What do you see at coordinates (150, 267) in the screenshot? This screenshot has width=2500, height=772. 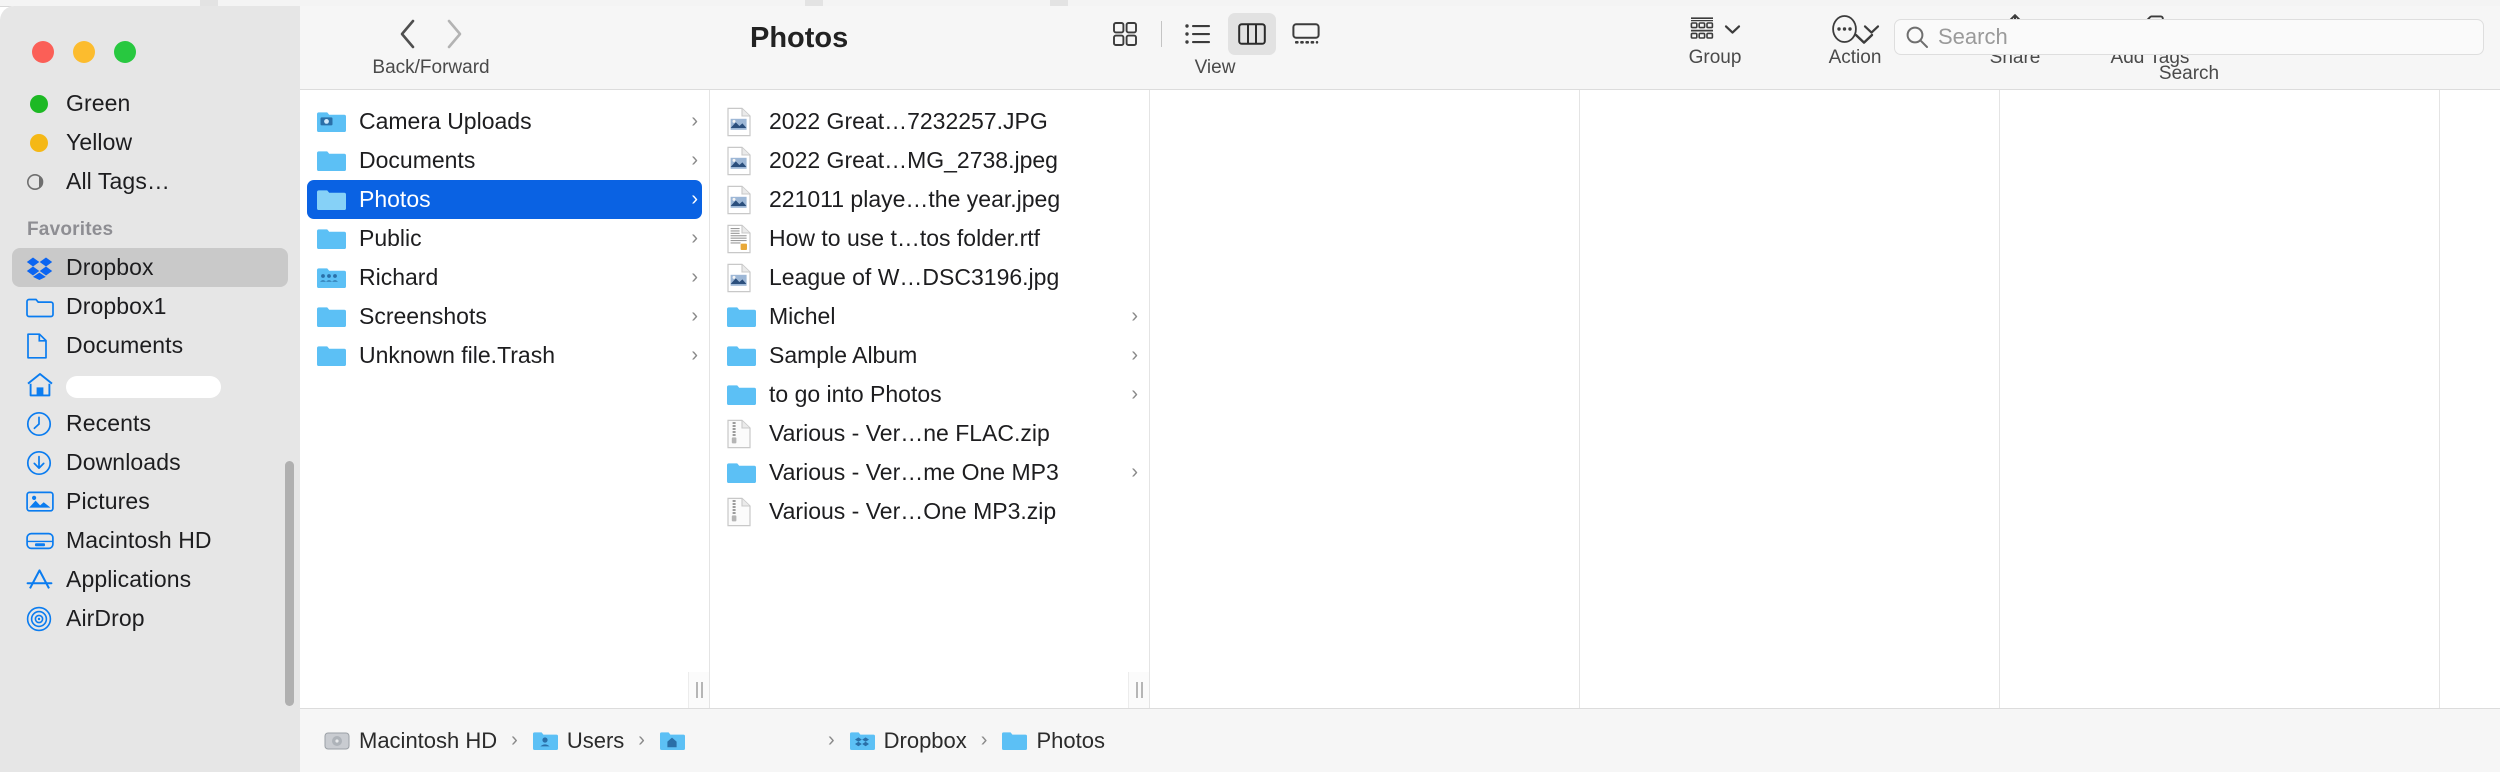 I see `sidebar-item-dropbox: Dropbox` at bounding box center [150, 267].